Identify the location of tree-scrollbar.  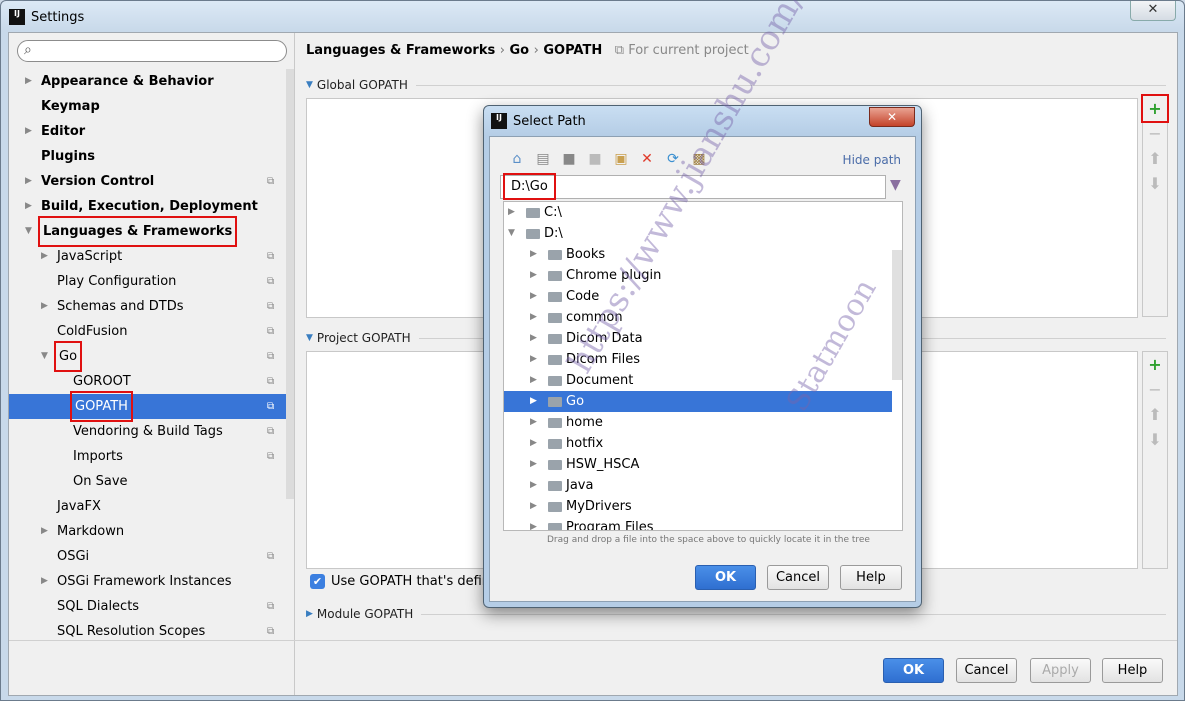
(897, 315).